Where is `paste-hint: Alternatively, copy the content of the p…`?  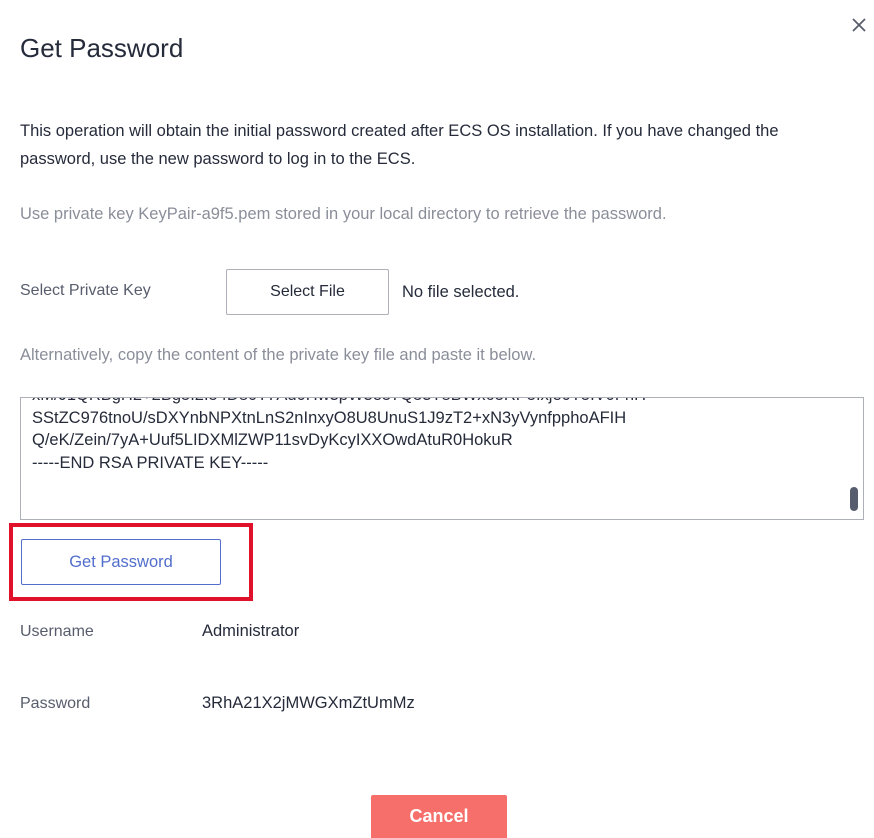
paste-hint: Alternatively, copy the content of the p… is located at coordinates (278, 355).